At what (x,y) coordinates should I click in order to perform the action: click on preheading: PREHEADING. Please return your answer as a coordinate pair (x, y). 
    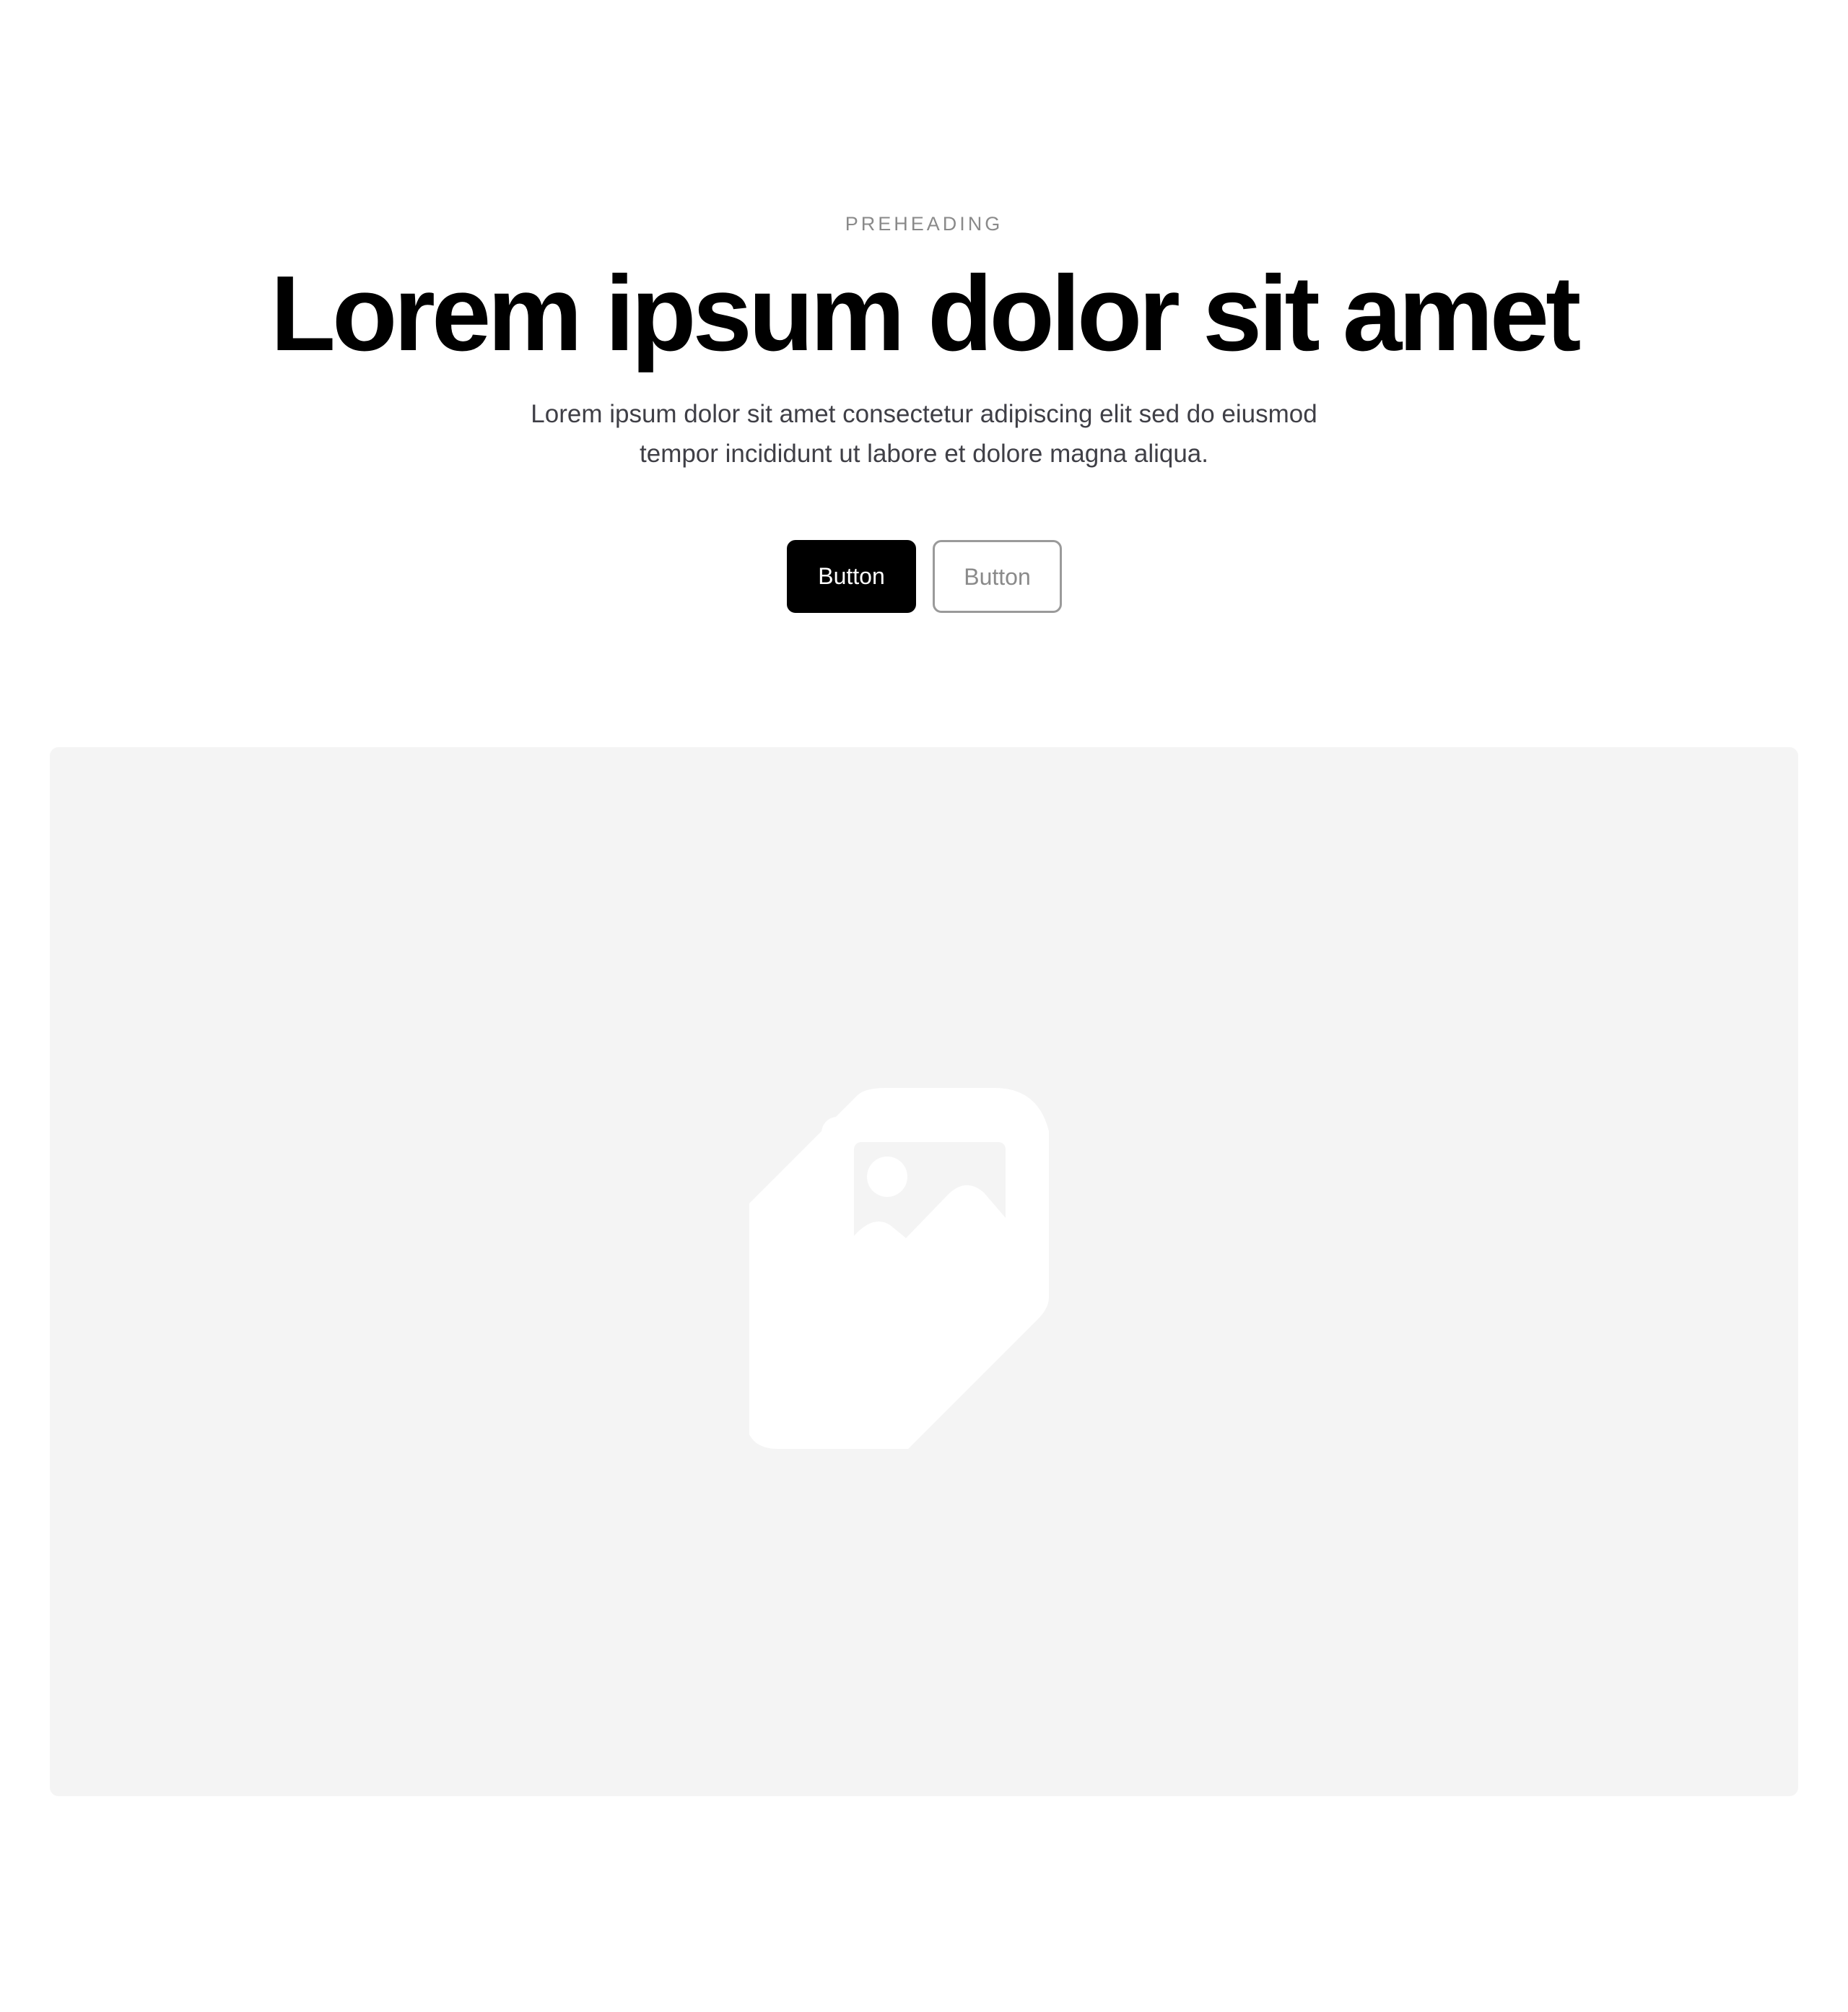
    Looking at the image, I should click on (924, 224).